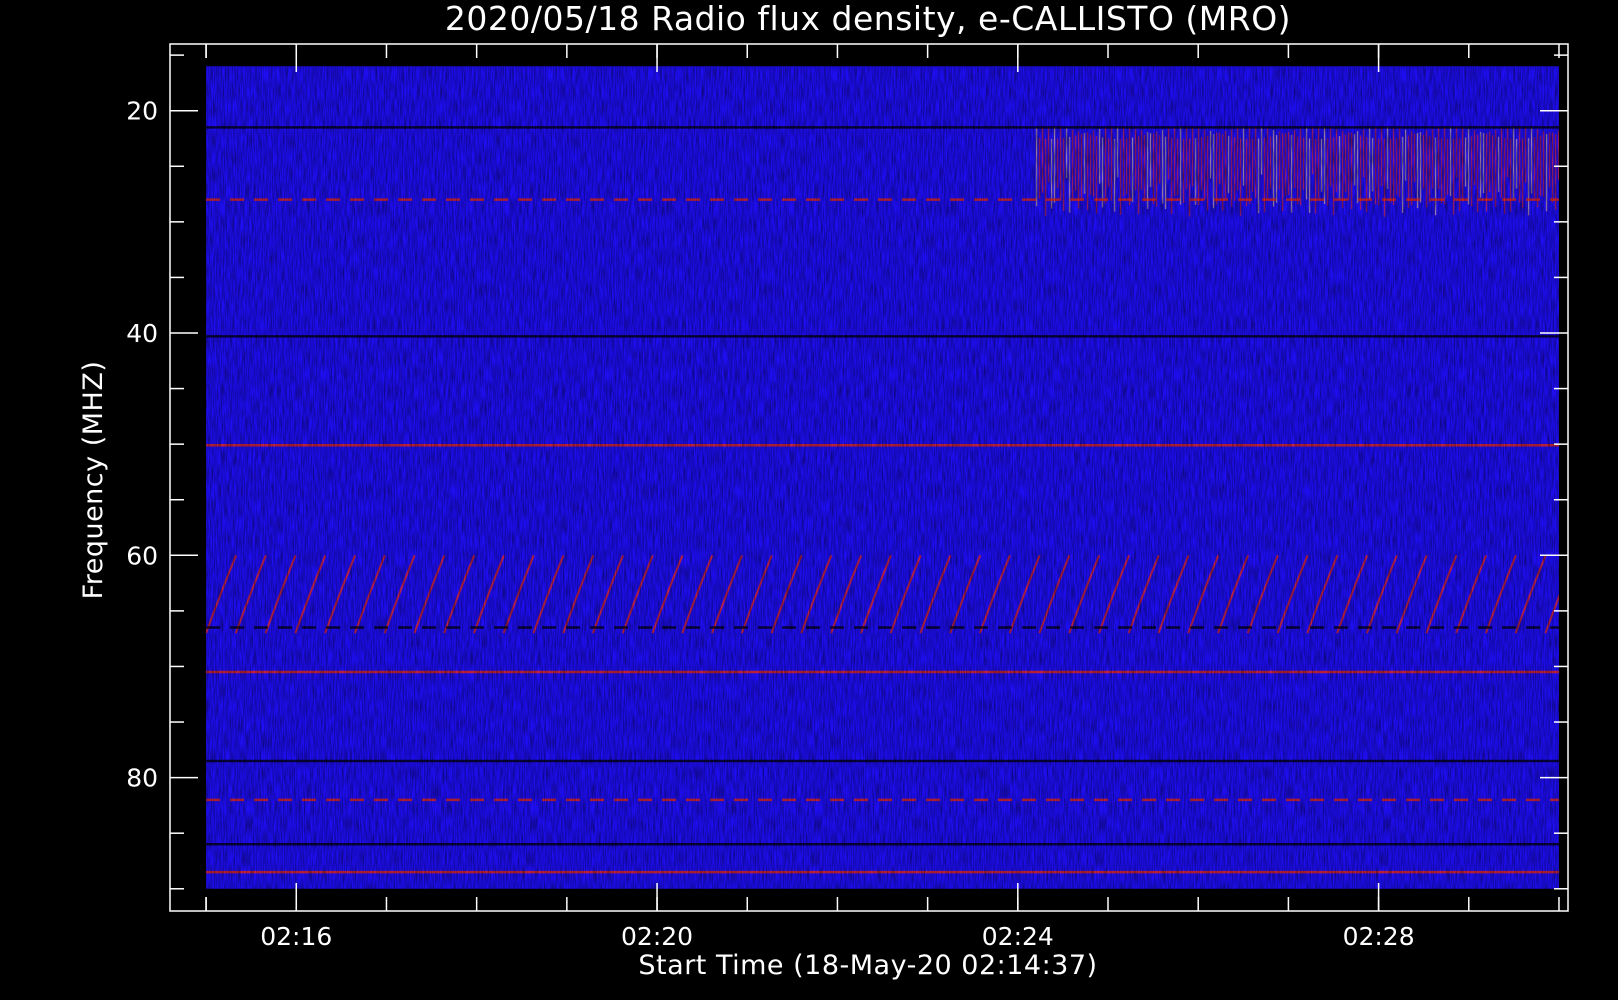 The image size is (1618, 1000). I want to click on y-tick-label: 60, so click(142, 555).